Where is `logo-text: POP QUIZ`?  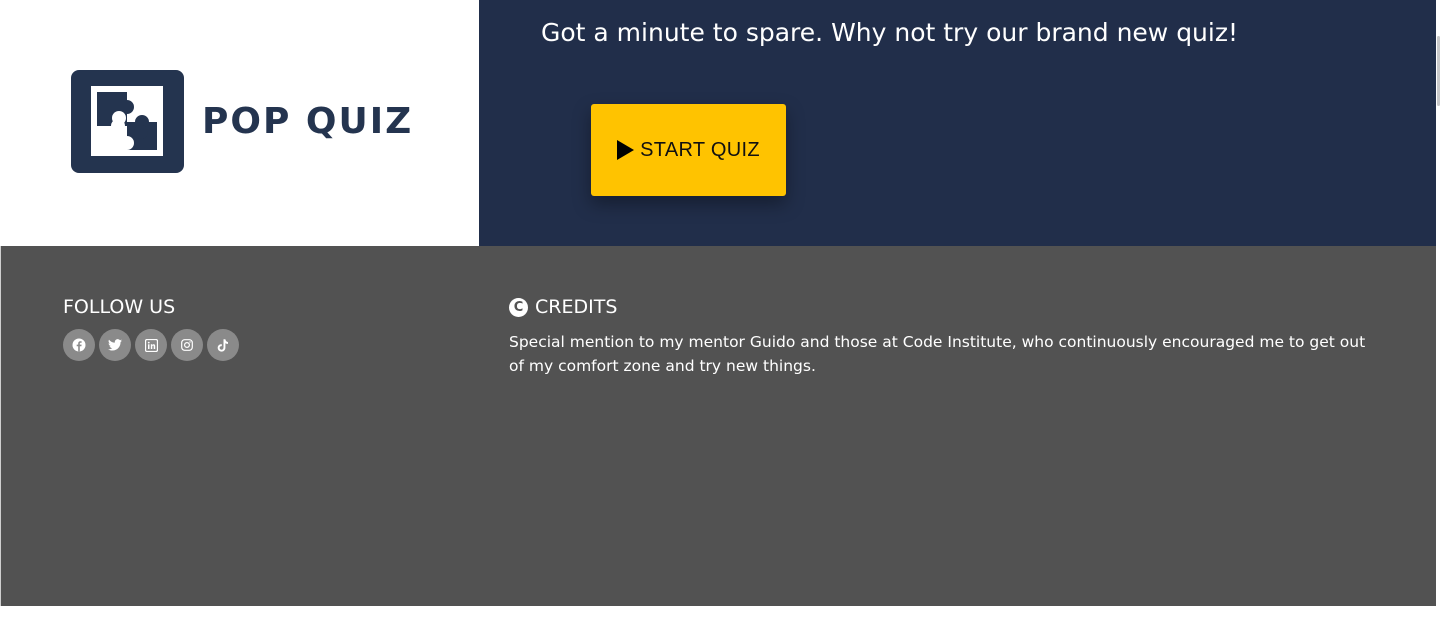 logo-text: POP QUIZ is located at coordinates (308, 121).